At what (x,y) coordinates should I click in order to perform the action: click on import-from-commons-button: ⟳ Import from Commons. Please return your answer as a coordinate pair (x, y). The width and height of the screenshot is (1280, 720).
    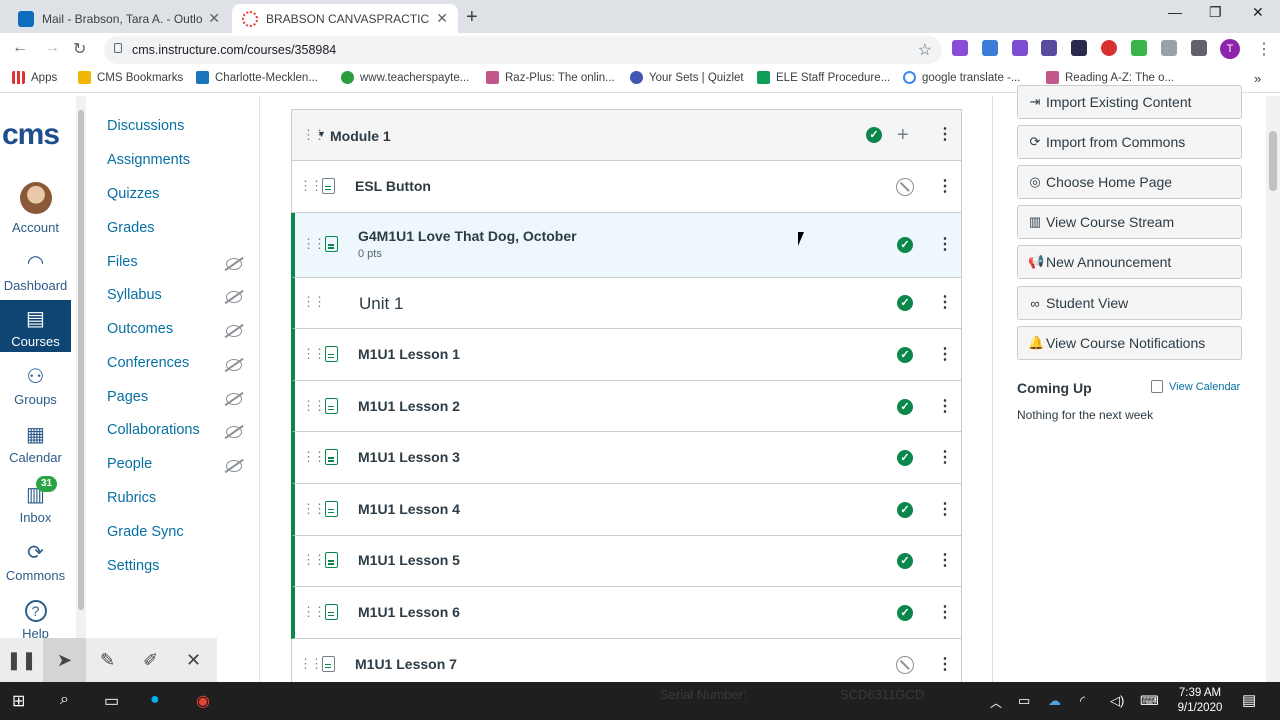
    Looking at the image, I should click on (1129, 142).